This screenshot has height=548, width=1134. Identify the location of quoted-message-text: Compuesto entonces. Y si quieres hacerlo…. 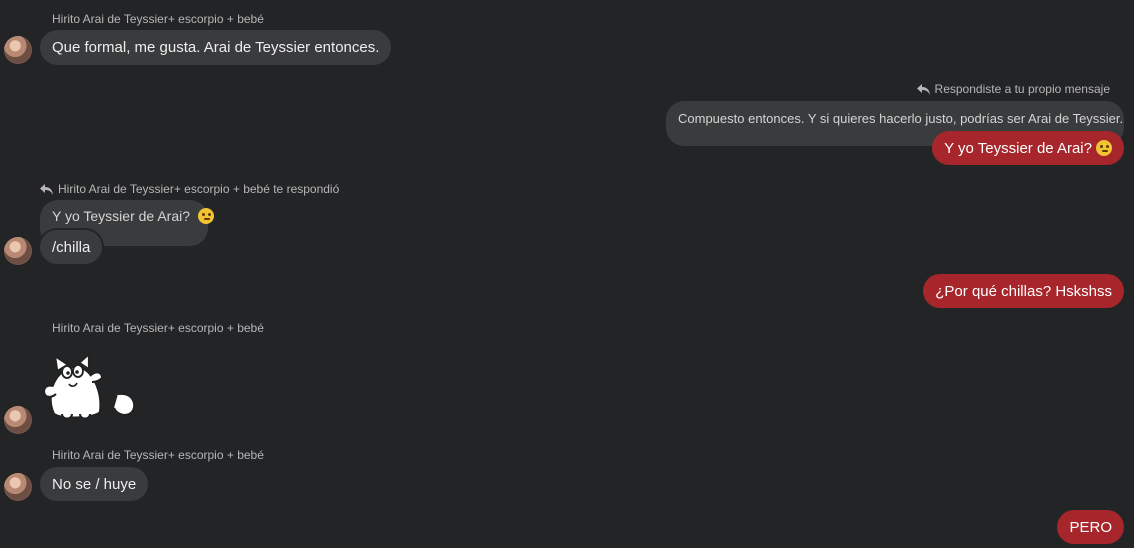
(901, 118).